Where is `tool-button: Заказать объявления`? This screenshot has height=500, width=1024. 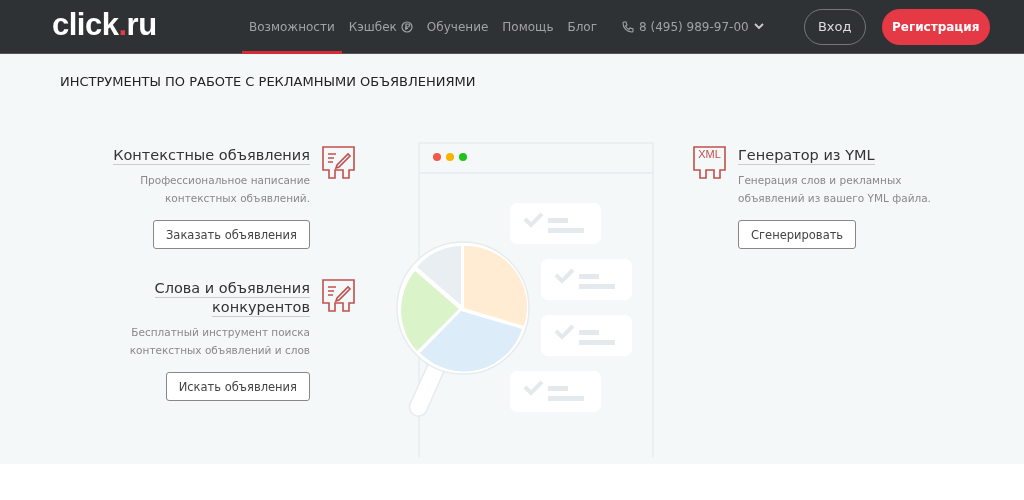 tool-button: Заказать объявления is located at coordinates (231, 234).